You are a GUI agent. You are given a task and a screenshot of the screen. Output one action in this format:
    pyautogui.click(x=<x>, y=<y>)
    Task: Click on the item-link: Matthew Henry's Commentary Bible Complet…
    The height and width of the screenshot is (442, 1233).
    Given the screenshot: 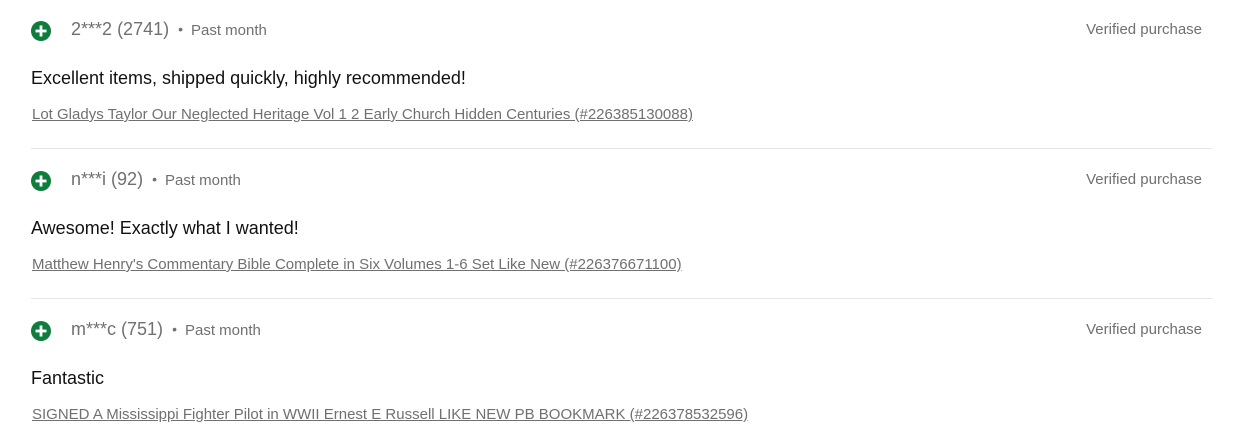 What is the action you would take?
    pyautogui.click(x=357, y=265)
    